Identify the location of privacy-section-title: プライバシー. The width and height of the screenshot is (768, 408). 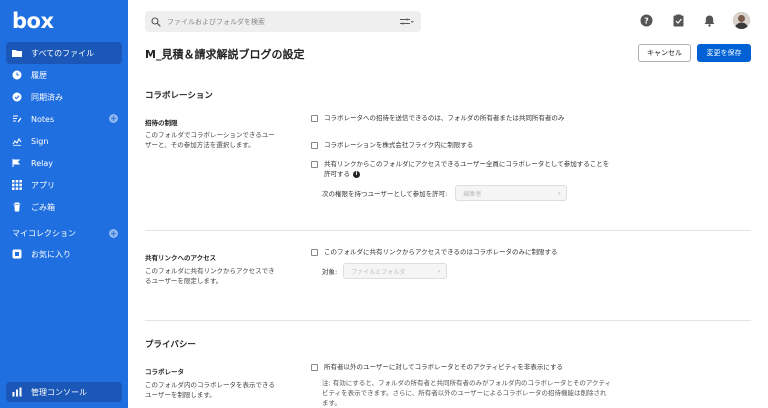
(170, 345).